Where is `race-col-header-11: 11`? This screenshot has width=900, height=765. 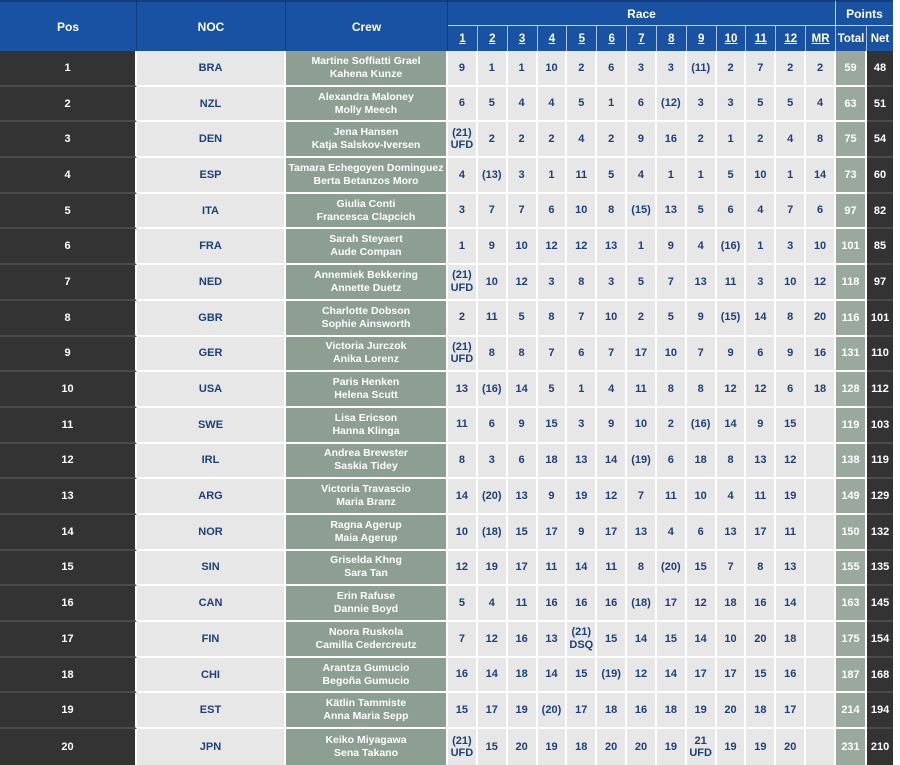
race-col-header-11: 11 is located at coordinates (761, 38).